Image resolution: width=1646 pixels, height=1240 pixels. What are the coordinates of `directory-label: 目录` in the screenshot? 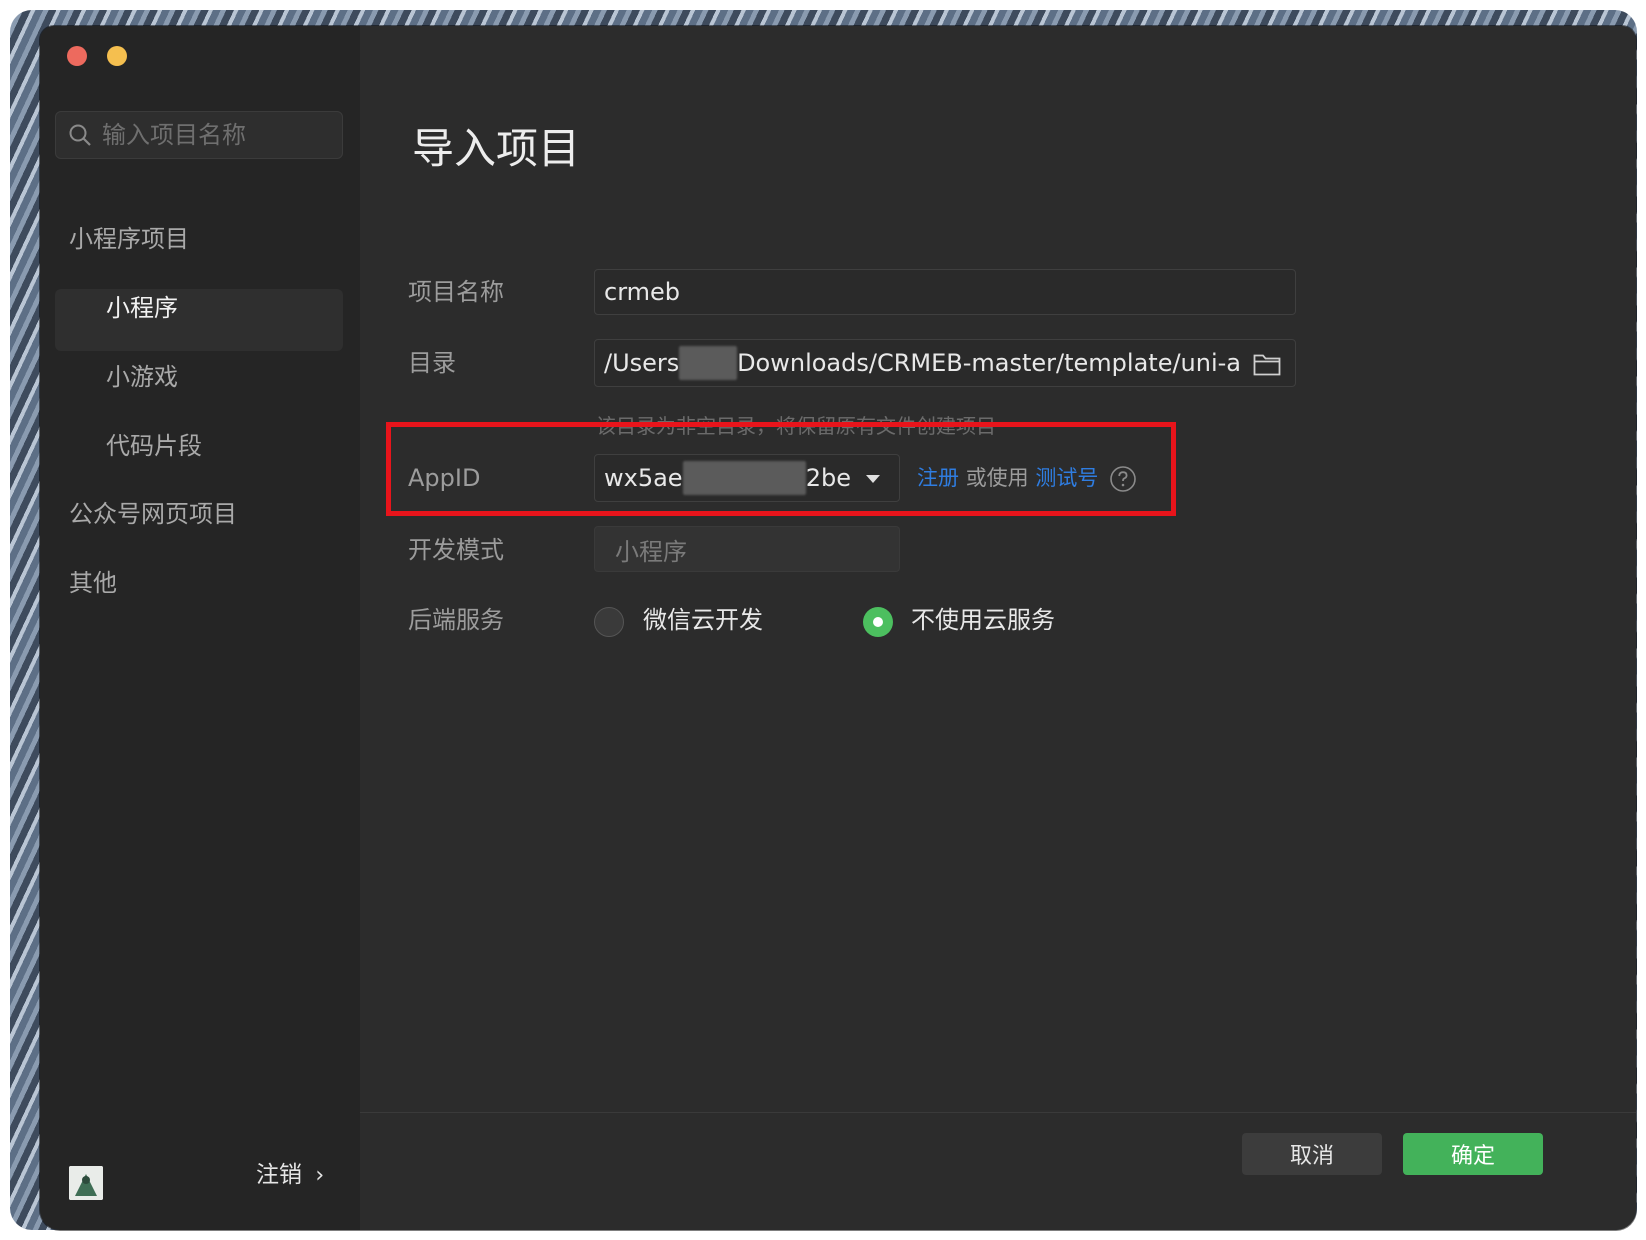 It's located at (432, 363).